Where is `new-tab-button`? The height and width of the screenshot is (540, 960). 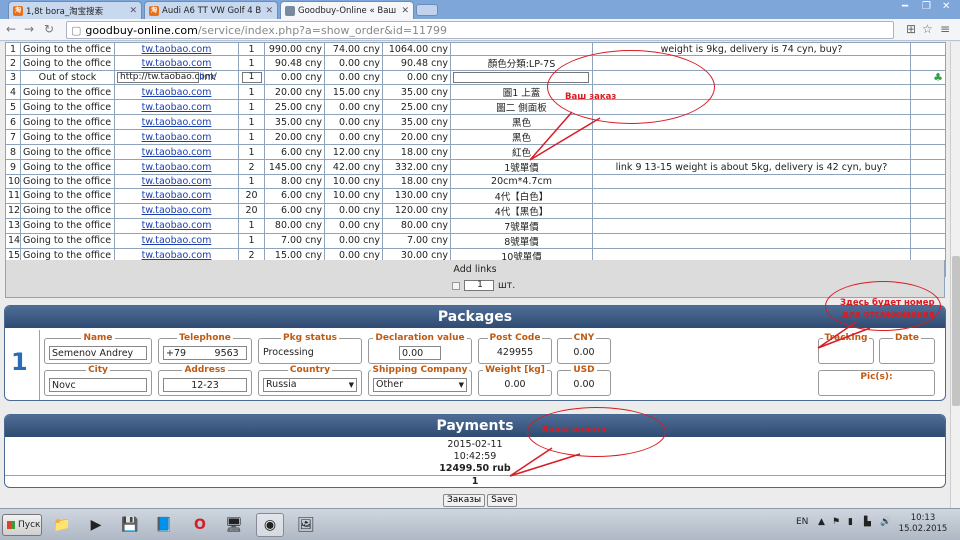
new-tab-button is located at coordinates (427, 10).